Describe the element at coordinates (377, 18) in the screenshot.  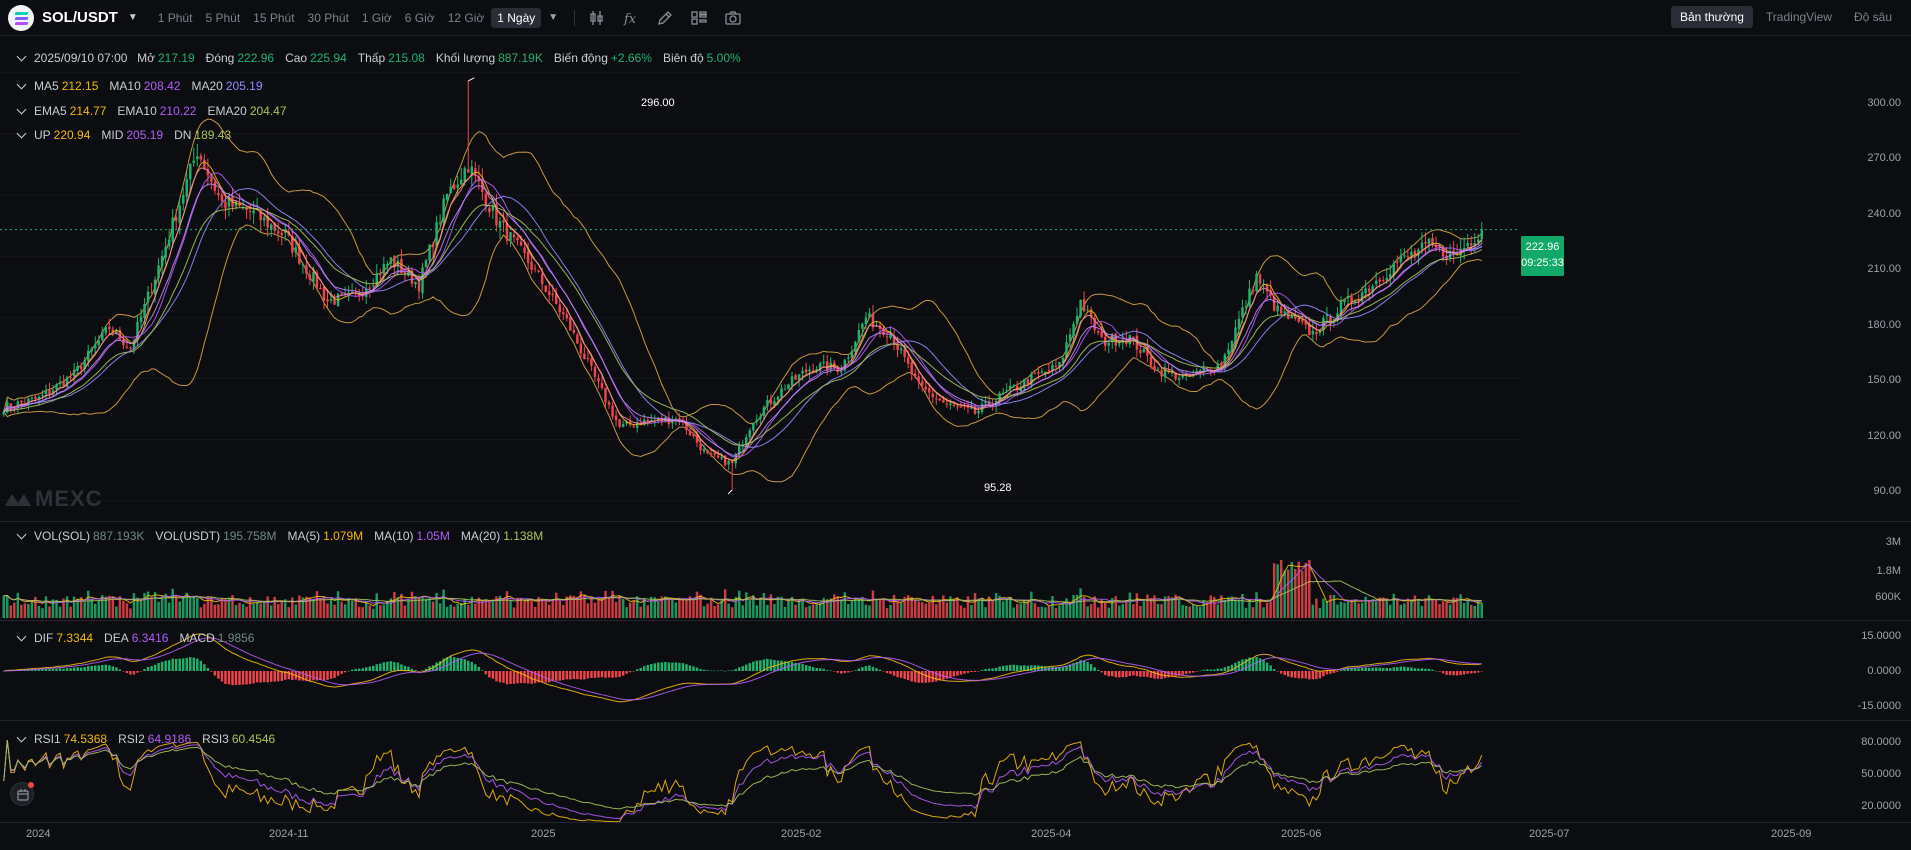
I see `interval-button: 1 Giờ` at that location.